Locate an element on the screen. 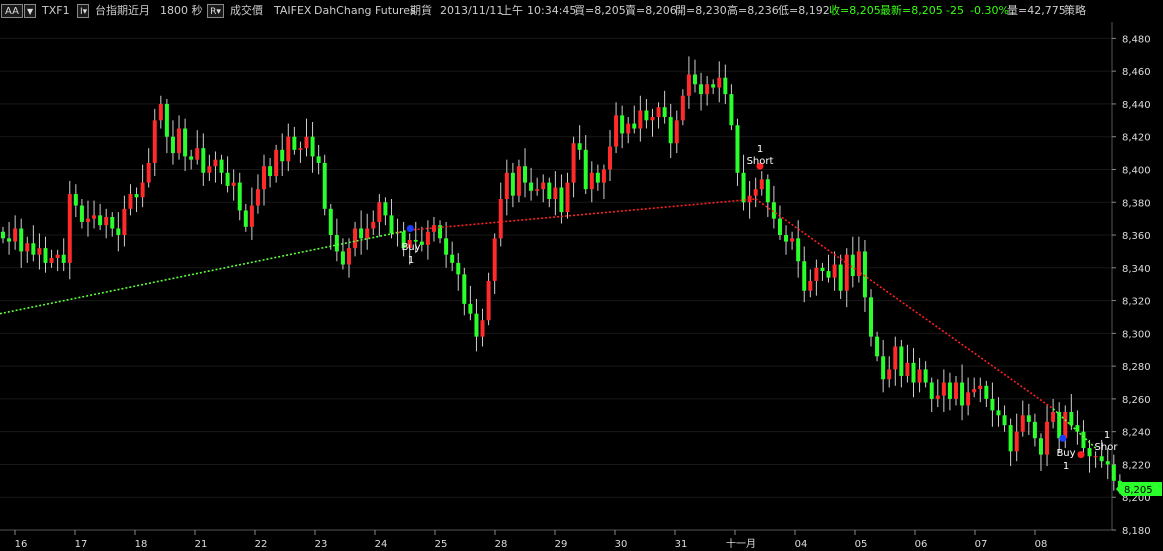 Image resolution: width=1163 pixels, height=551 pixels. refresh-icon: R▾ is located at coordinates (215, 11).